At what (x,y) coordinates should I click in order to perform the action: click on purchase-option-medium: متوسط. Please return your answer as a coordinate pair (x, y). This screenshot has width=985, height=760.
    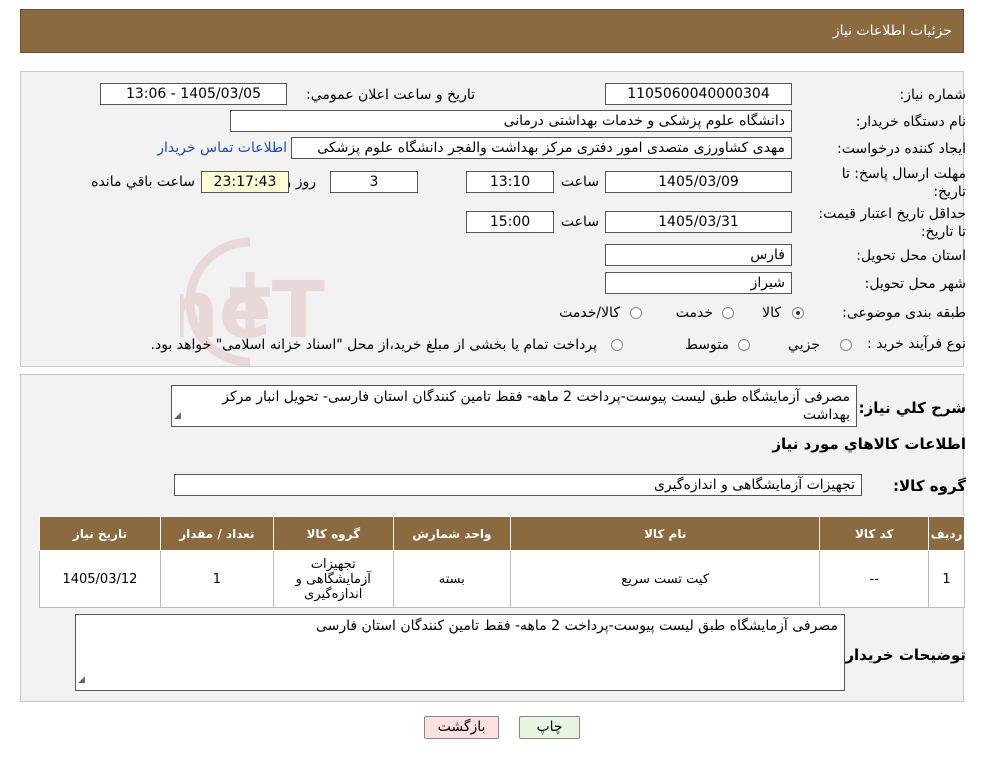
    Looking at the image, I should click on (707, 345).